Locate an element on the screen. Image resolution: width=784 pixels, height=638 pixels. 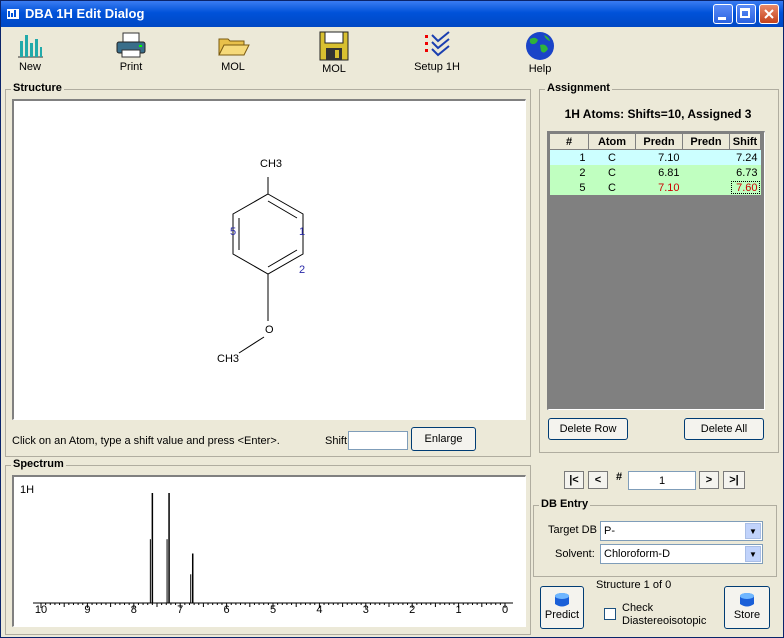
first-record-button: |< is located at coordinates (574, 480).